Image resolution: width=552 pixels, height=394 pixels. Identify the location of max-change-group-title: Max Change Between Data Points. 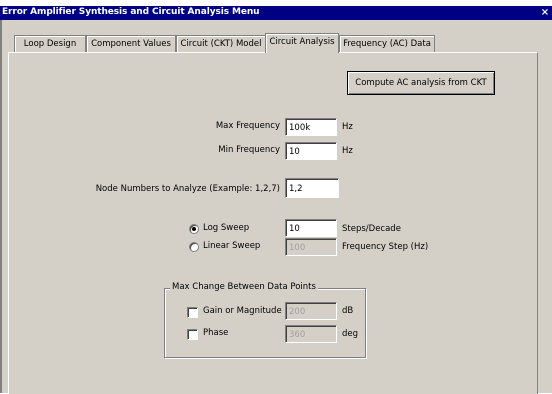
(244, 287).